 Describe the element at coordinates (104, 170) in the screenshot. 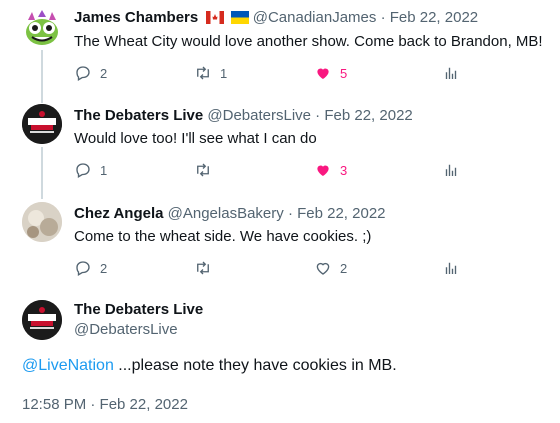

I see `reply-count: 1` at that location.